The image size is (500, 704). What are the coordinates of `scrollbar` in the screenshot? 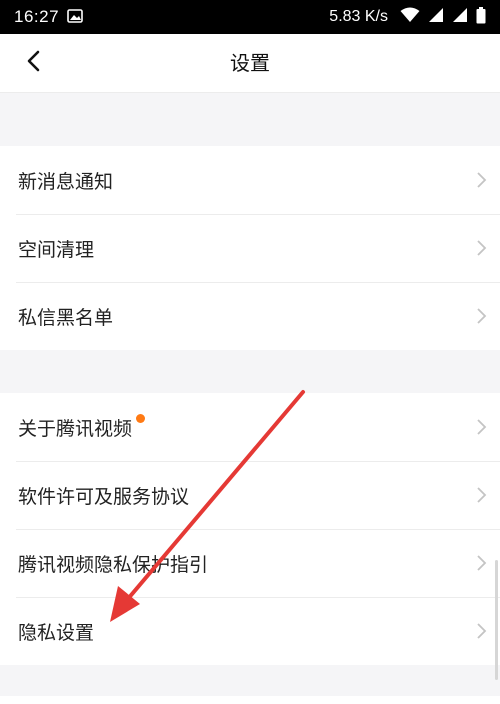 It's located at (496, 620).